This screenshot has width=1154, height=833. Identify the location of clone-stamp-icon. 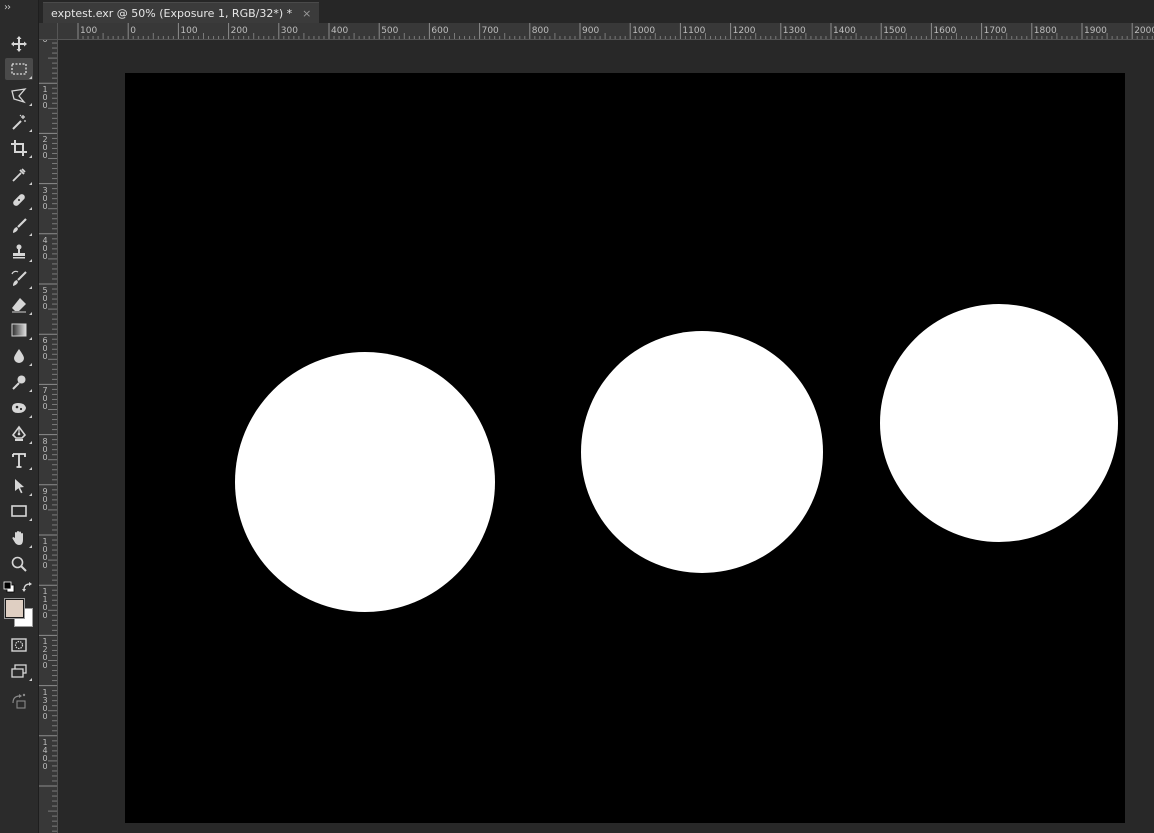
(19, 251).